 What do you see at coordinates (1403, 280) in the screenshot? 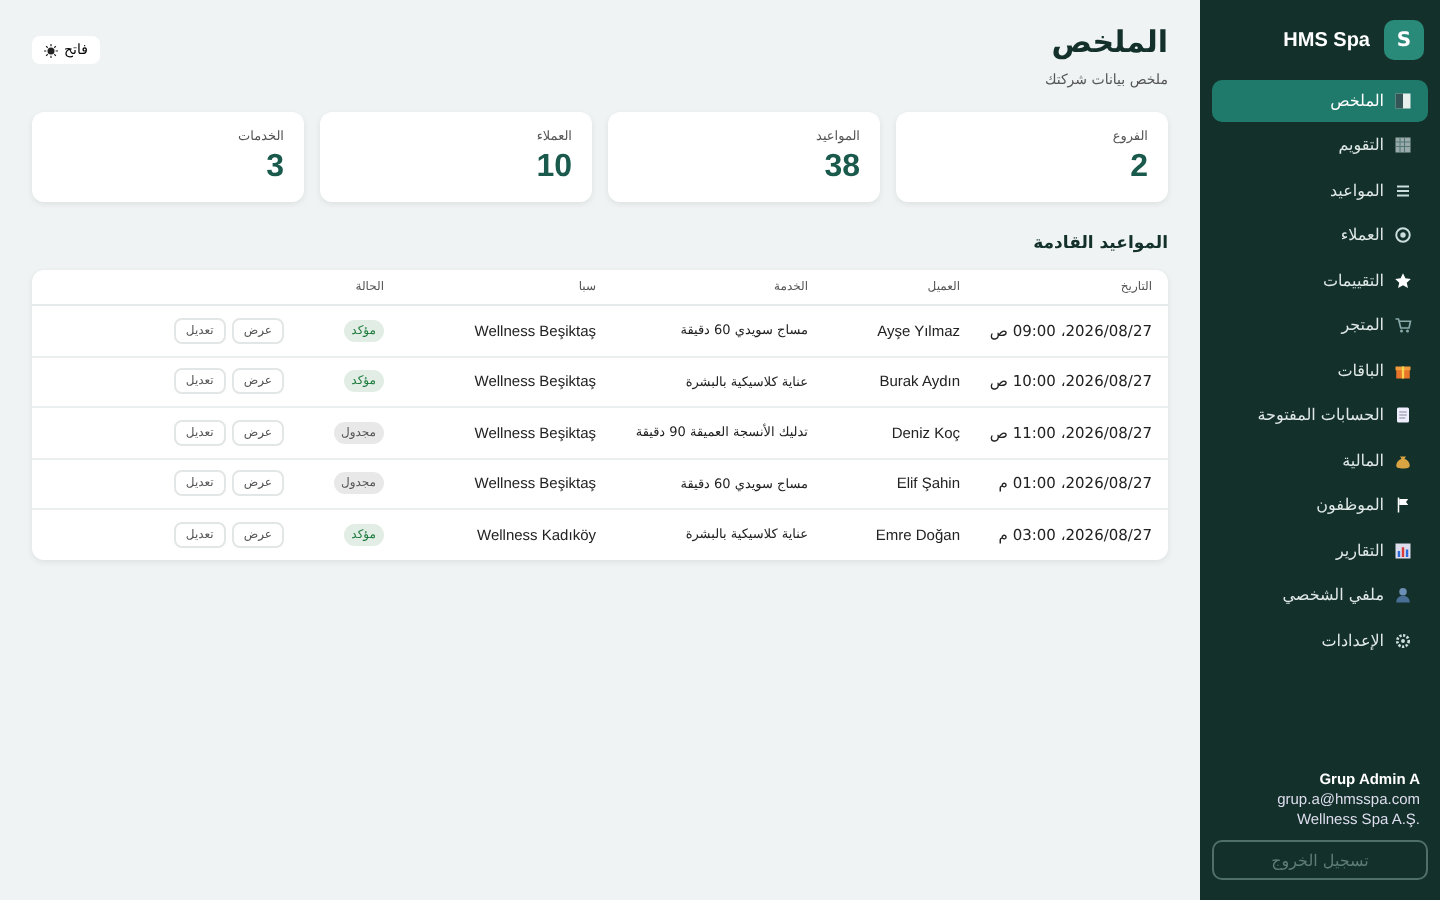
I see `star-icon` at bounding box center [1403, 280].